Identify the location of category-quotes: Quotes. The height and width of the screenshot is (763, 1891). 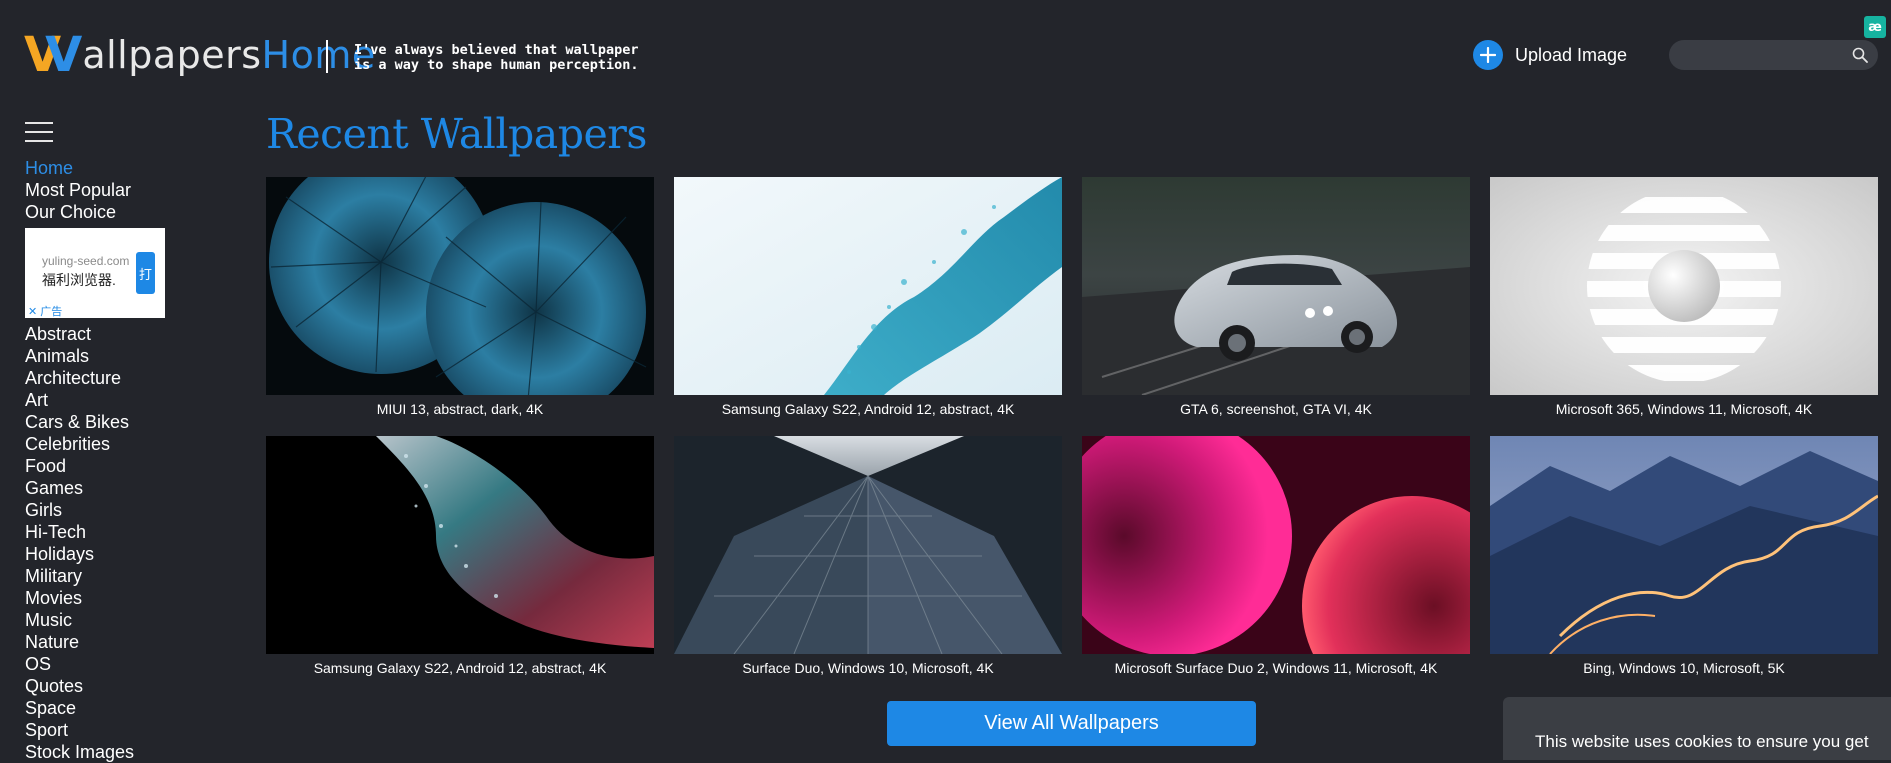
(79, 686).